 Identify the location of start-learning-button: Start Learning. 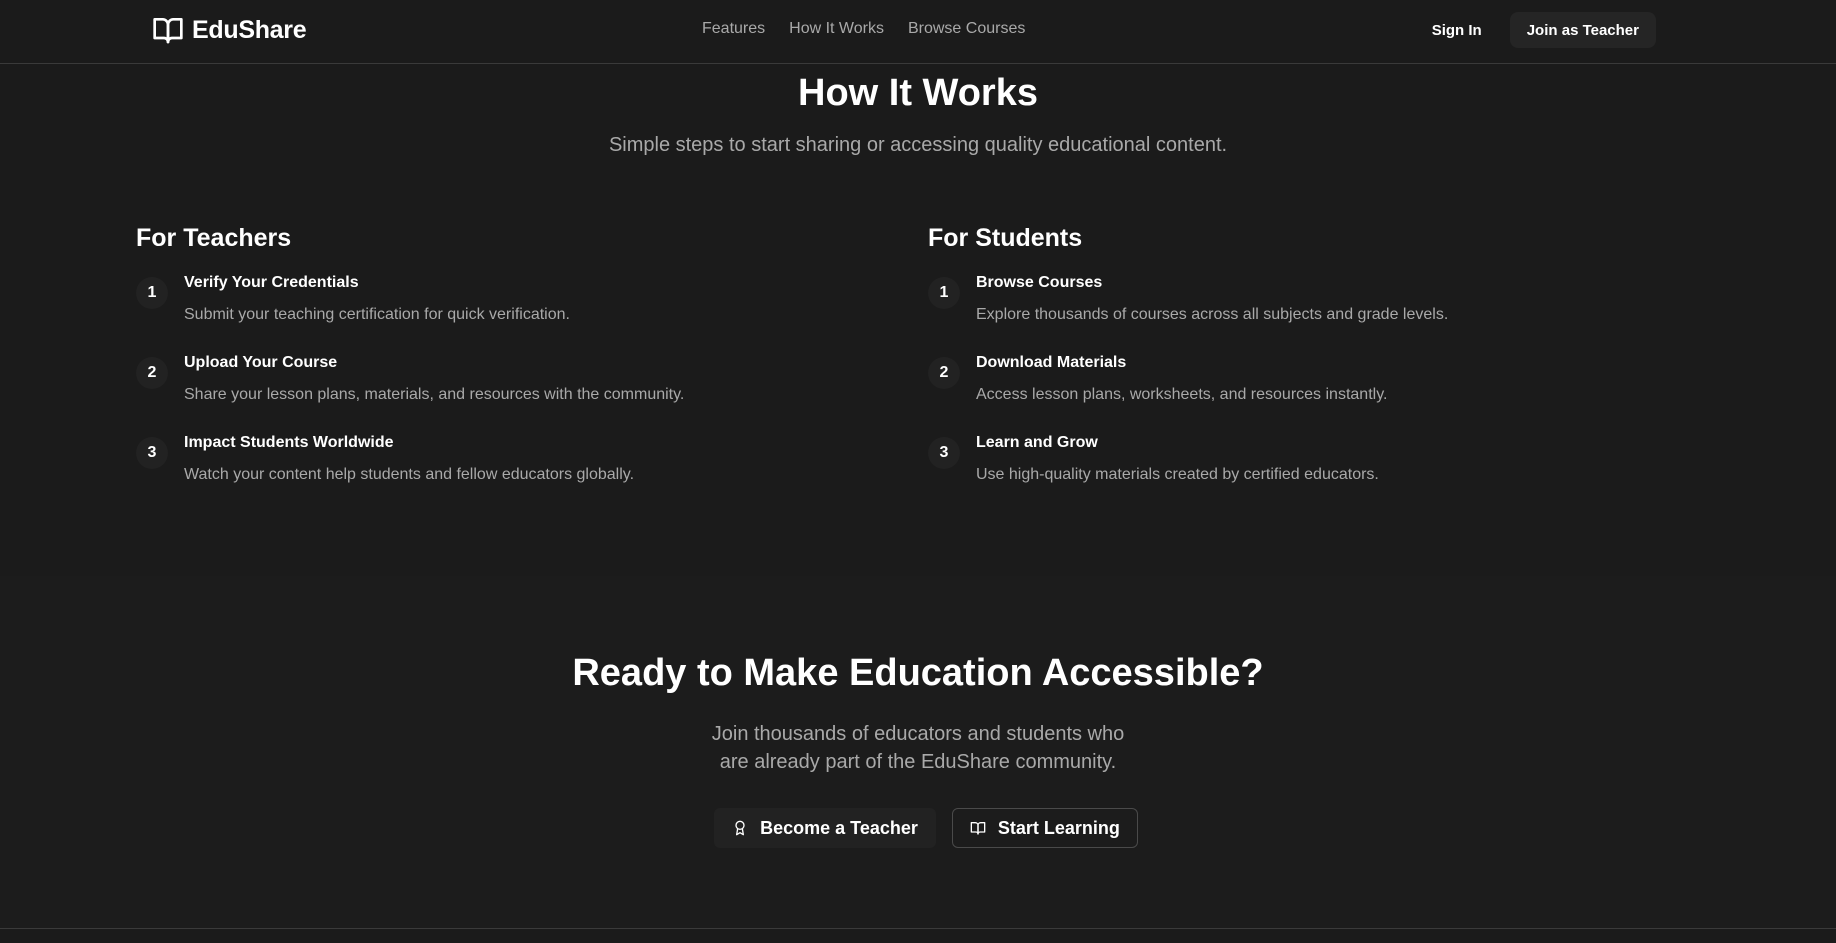
(1044, 828).